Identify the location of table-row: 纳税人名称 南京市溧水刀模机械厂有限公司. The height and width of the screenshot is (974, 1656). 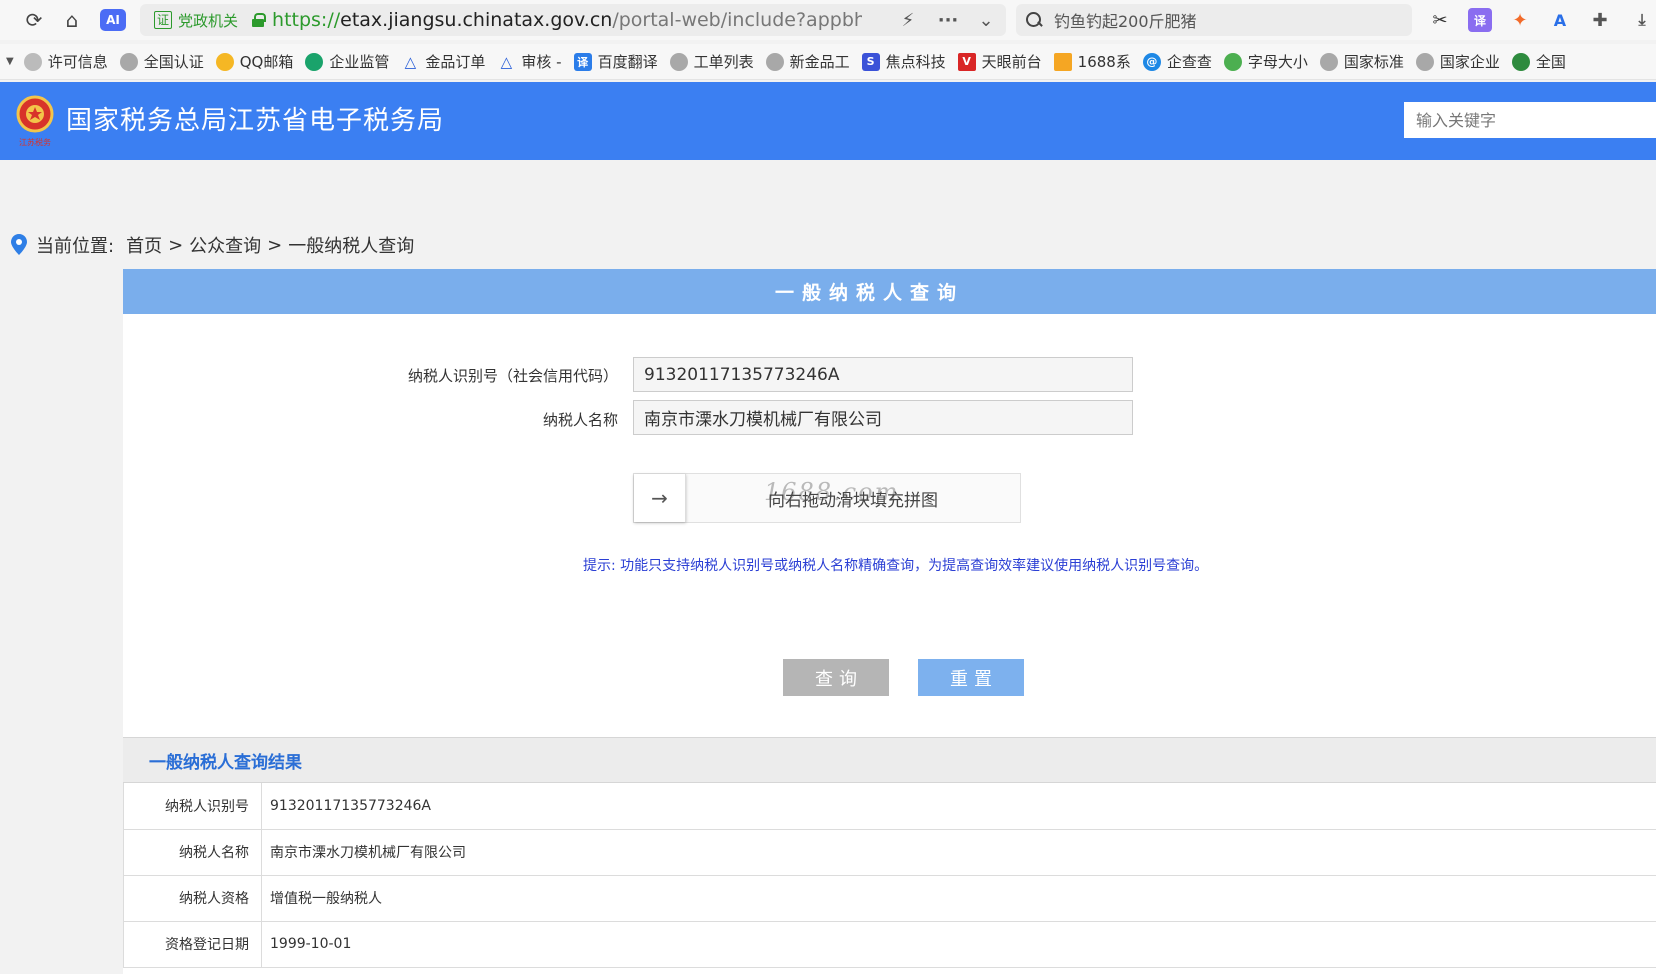
(889, 852).